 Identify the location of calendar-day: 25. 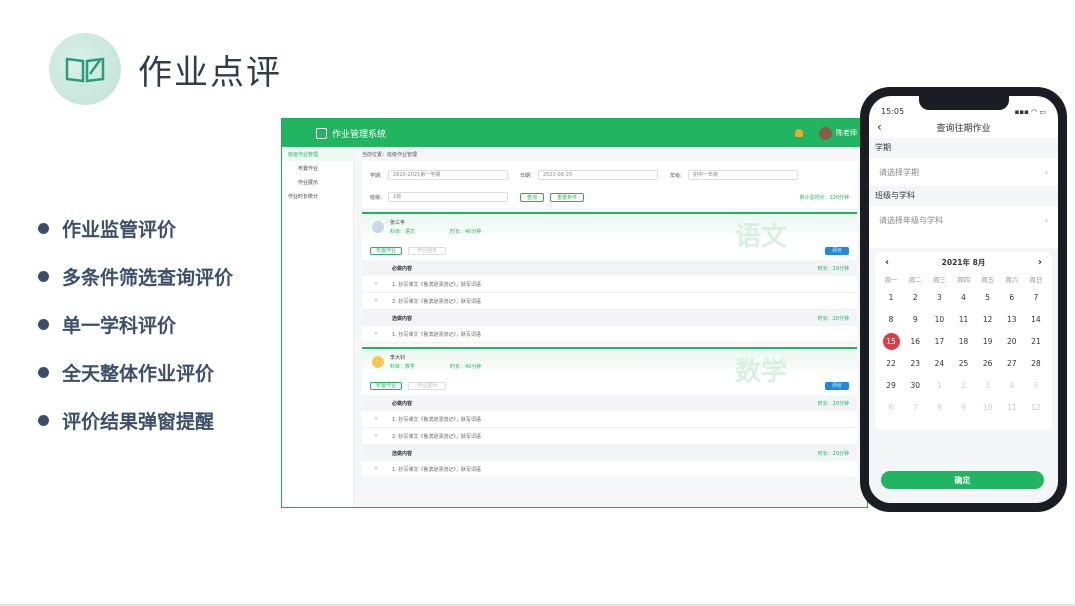
(963, 363).